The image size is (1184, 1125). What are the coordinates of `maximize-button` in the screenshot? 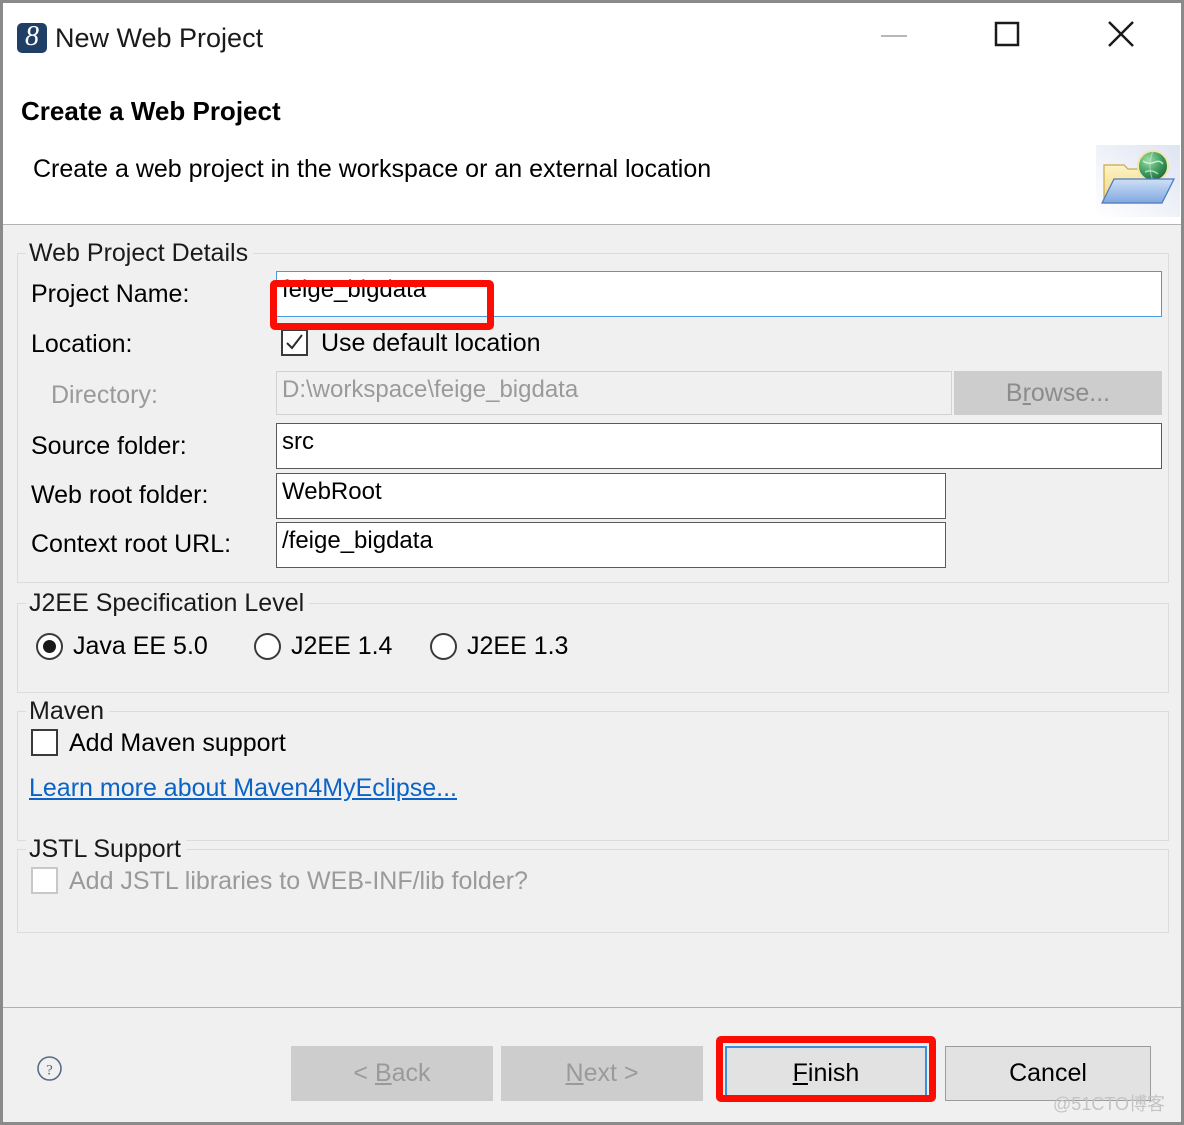 It's located at (1007, 36).